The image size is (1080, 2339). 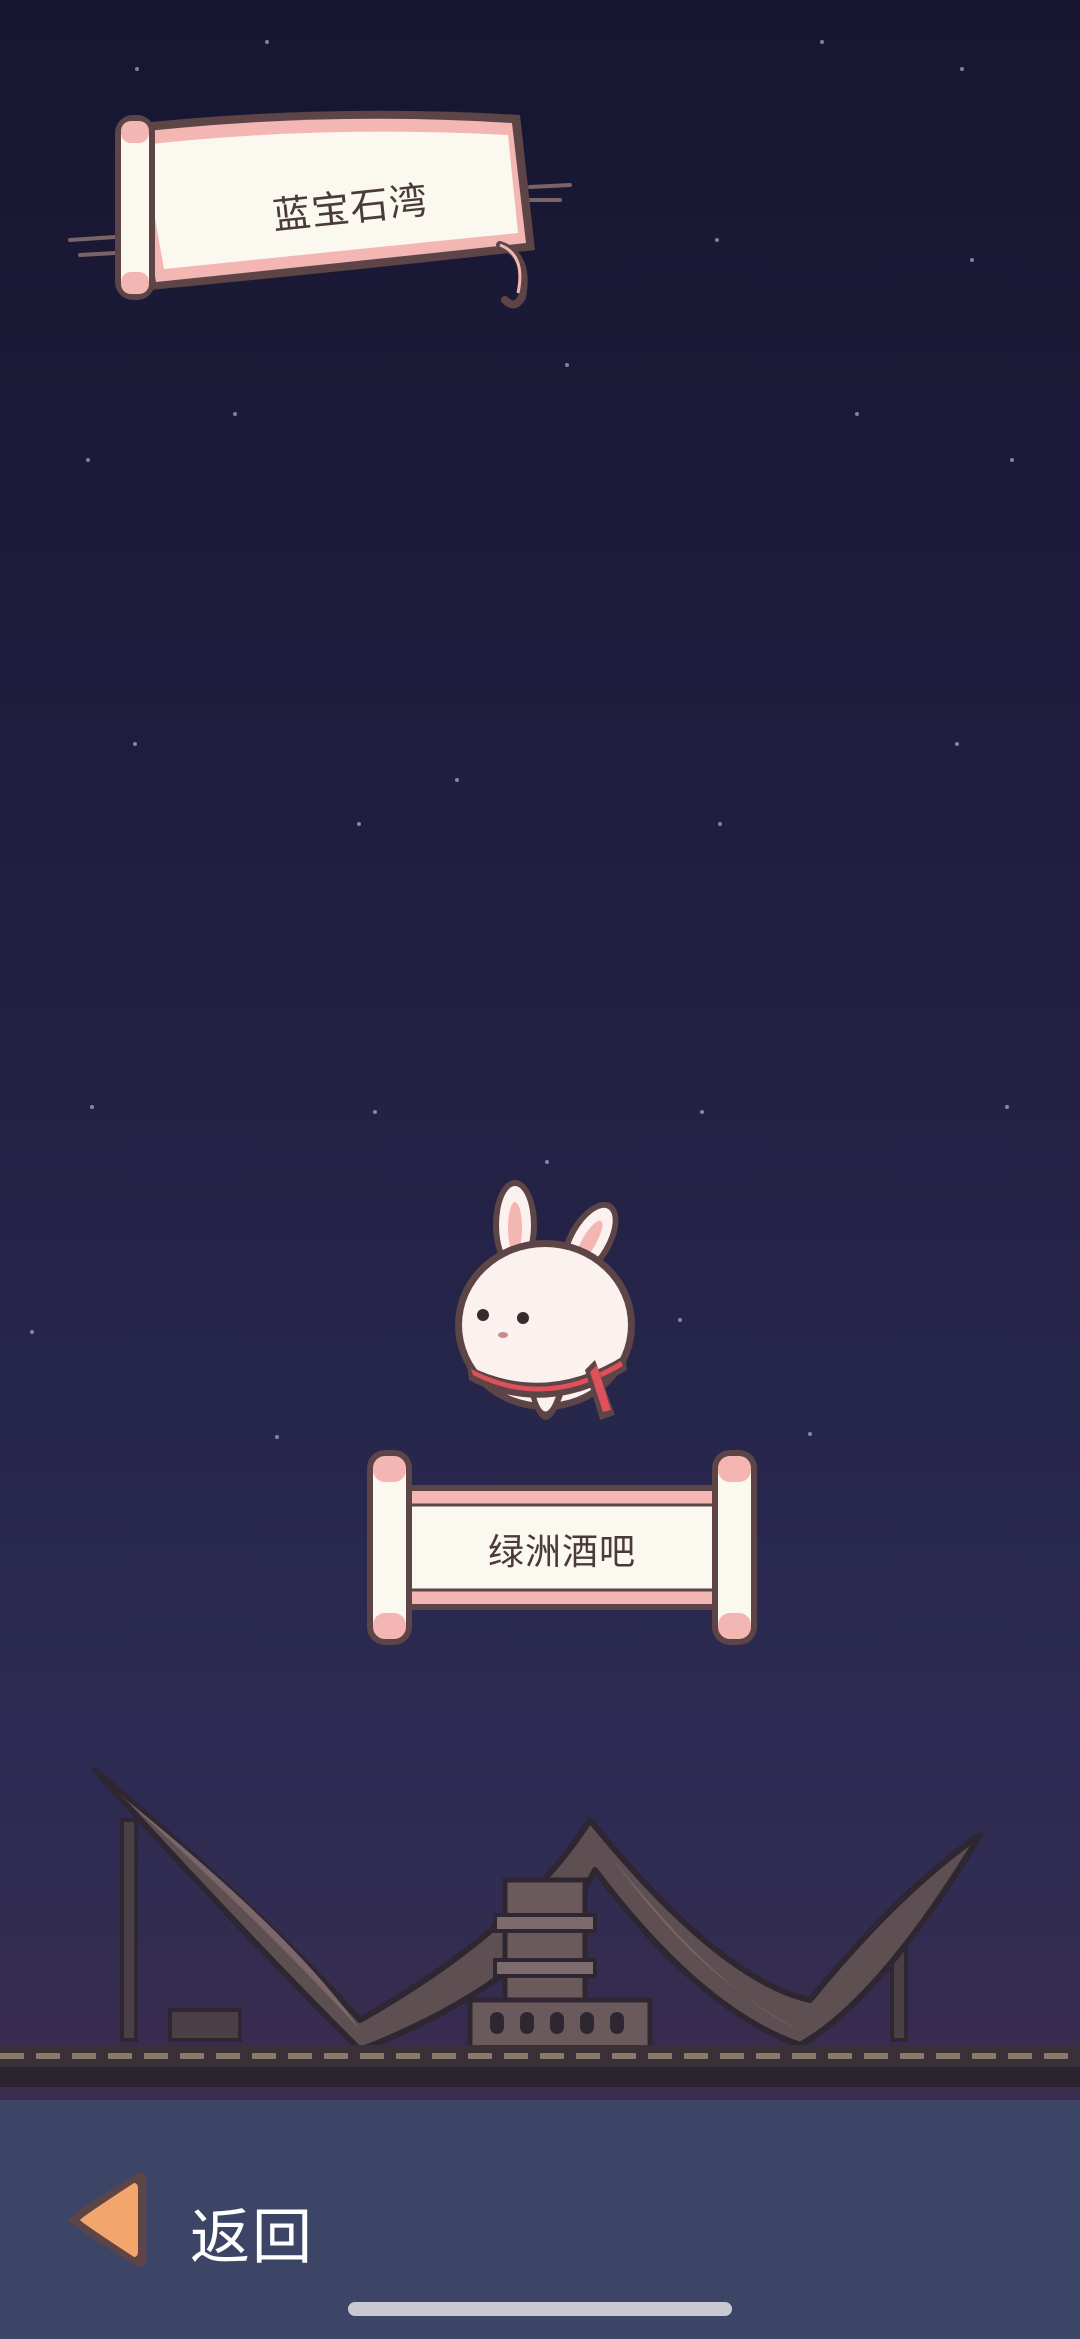 What do you see at coordinates (540, 2309) in the screenshot?
I see `home-indicator` at bounding box center [540, 2309].